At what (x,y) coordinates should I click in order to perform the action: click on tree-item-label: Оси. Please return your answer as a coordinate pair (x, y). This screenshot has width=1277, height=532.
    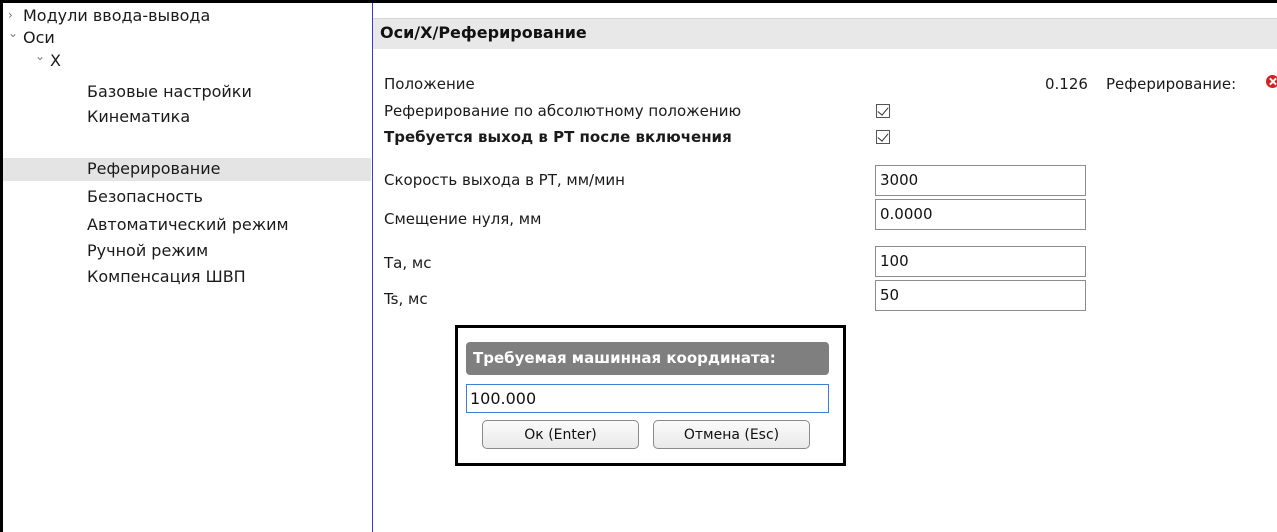
    Looking at the image, I should click on (39, 37).